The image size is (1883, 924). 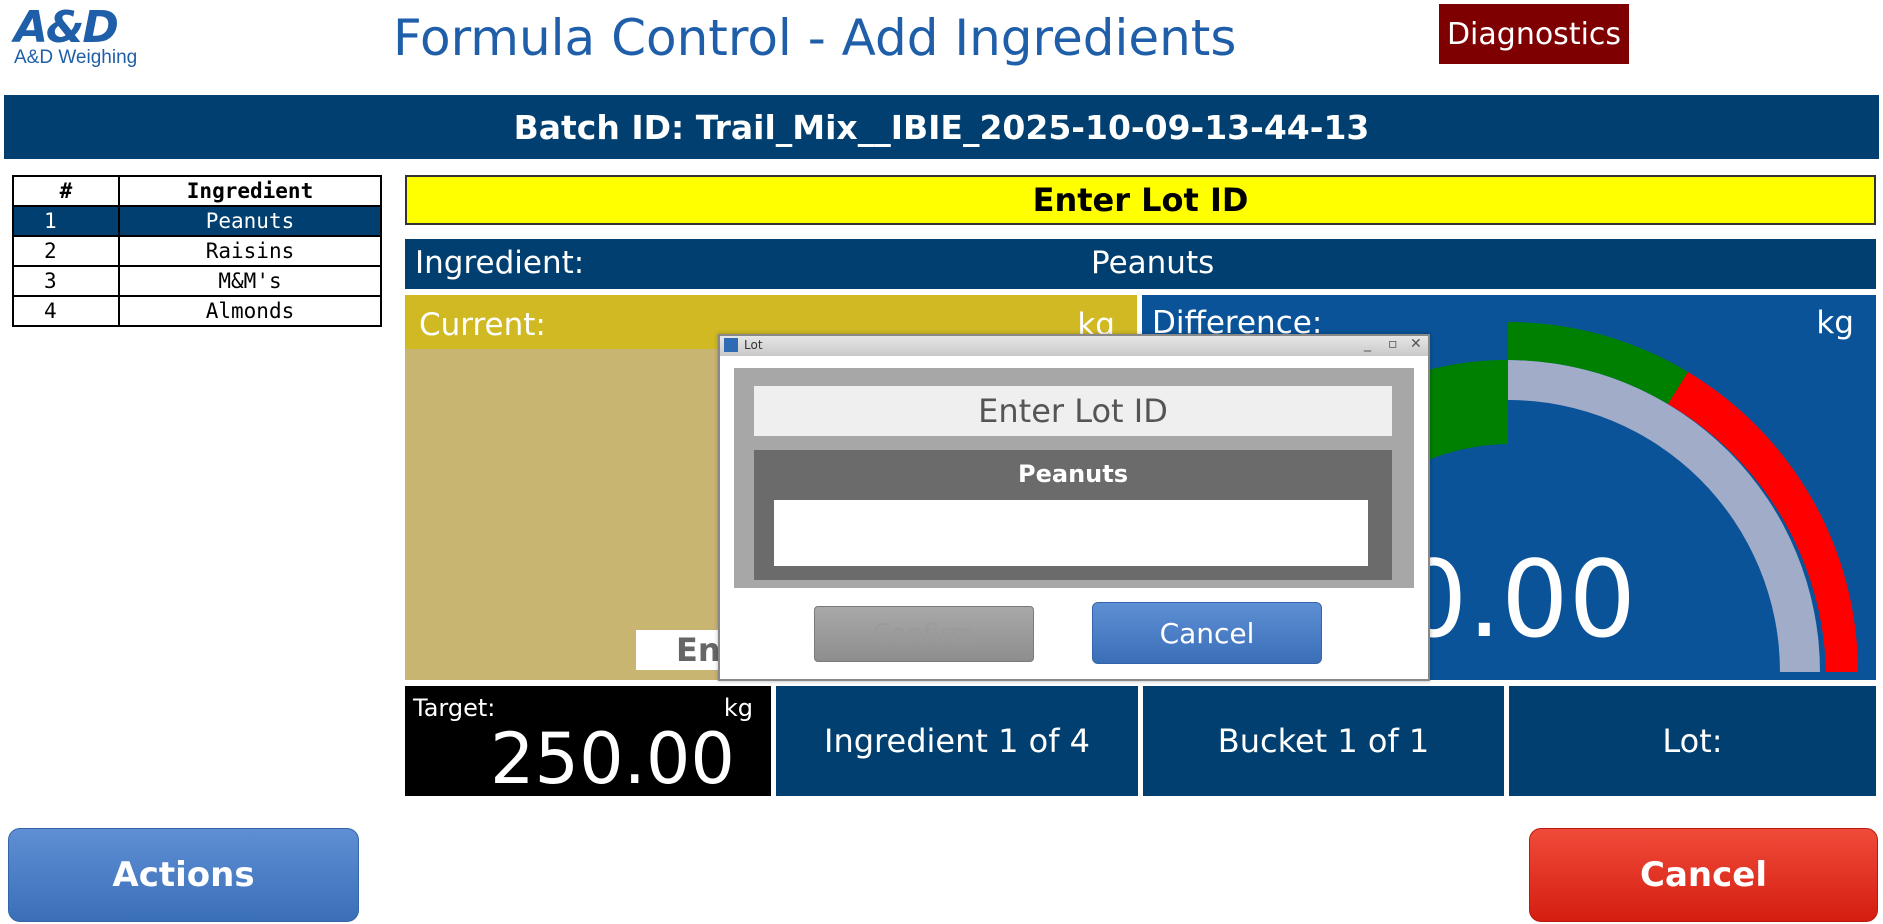 I want to click on dialog-frame: Enter Lot ID Peanuts, so click(x=1074, y=478).